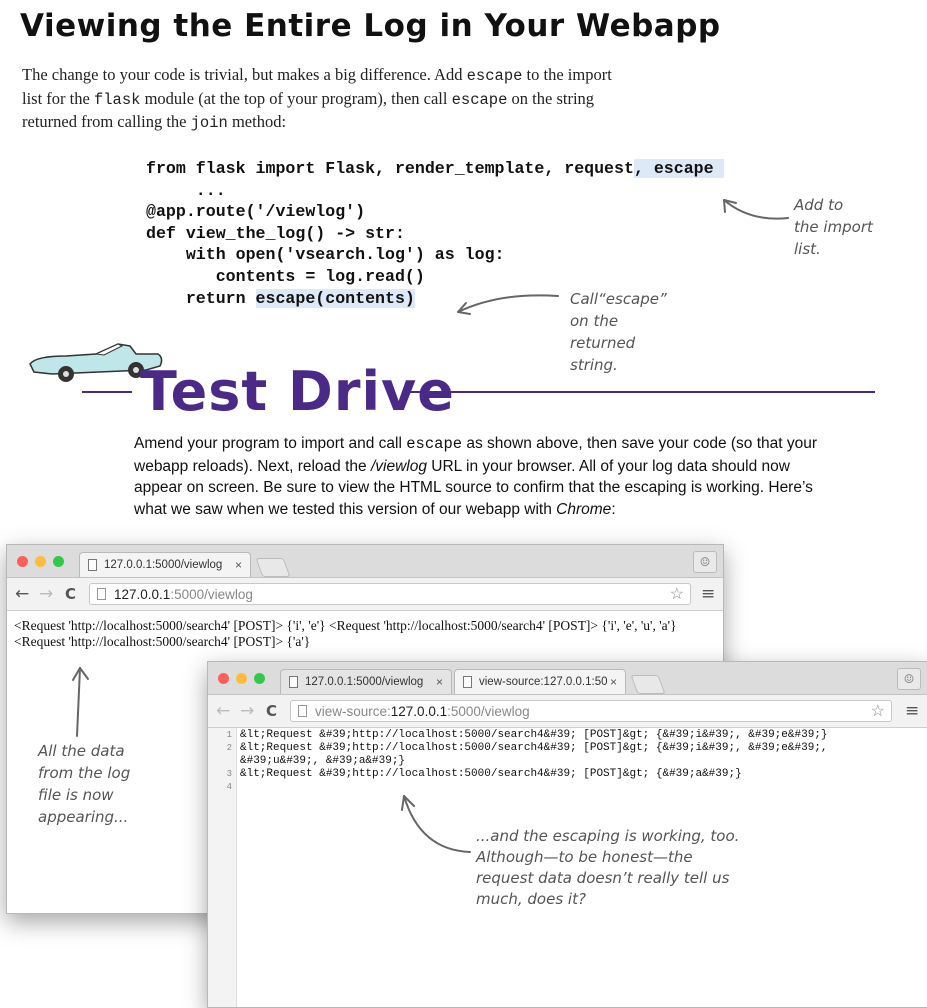  I want to click on arrow-to-page-content, so click(78, 702).